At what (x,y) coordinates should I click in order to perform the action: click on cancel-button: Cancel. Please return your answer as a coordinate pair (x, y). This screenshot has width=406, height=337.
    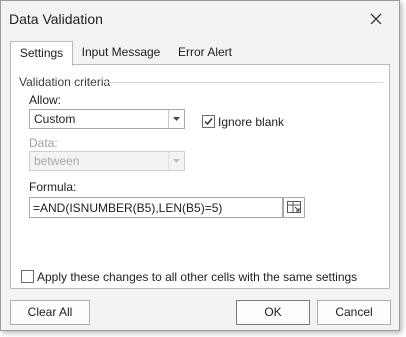
    Looking at the image, I should click on (354, 312).